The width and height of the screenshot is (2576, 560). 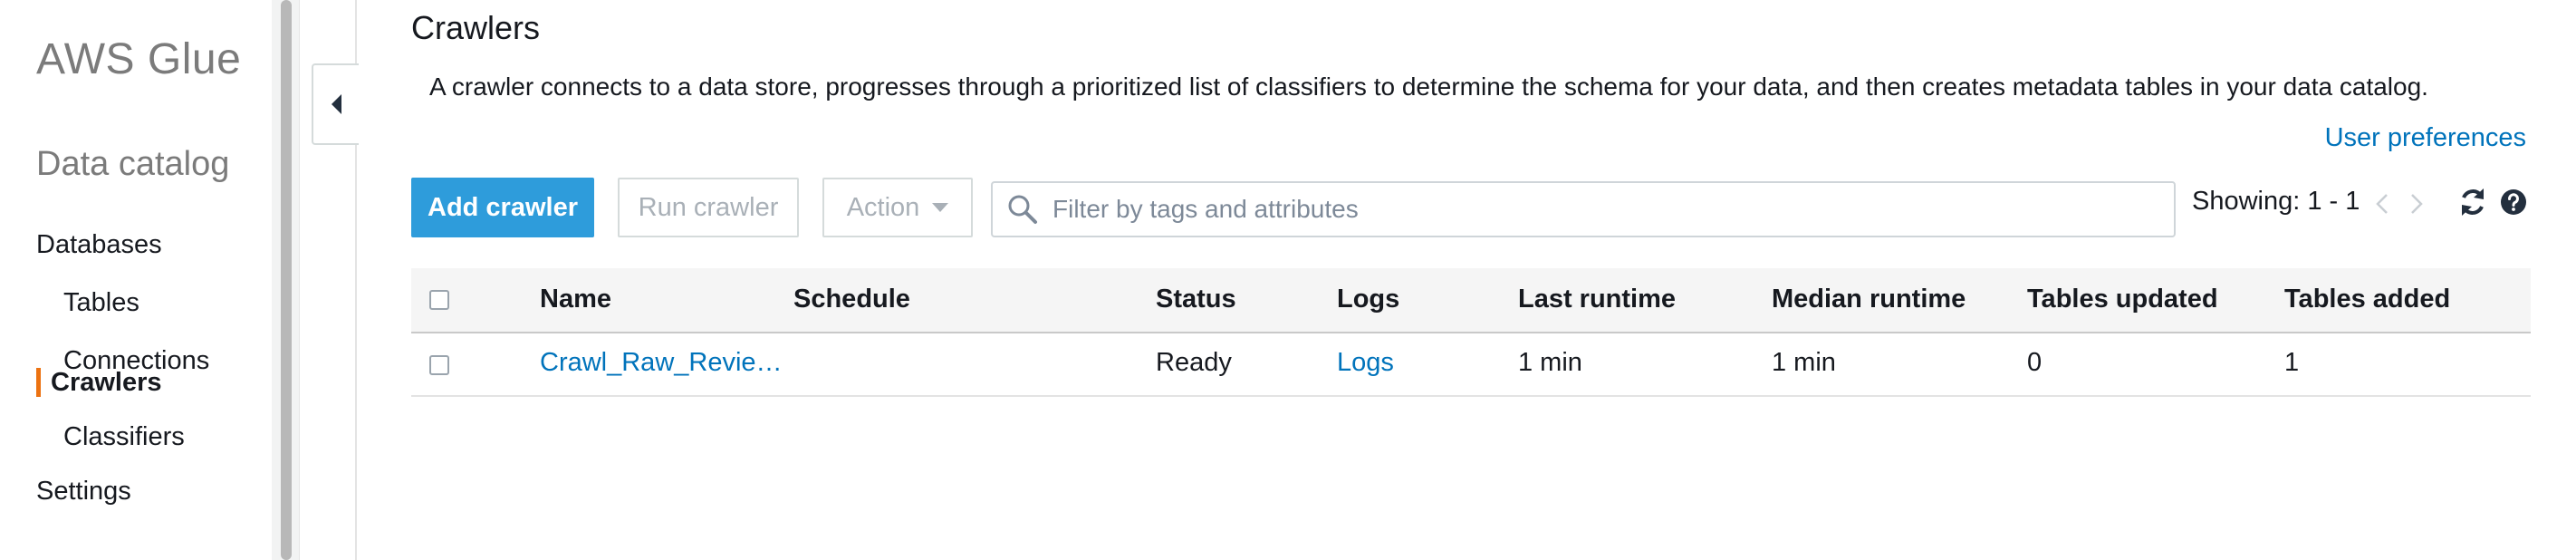 What do you see at coordinates (1804, 363) in the screenshot?
I see `cell-median-runtime: 1 min` at bounding box center [1804, 363].